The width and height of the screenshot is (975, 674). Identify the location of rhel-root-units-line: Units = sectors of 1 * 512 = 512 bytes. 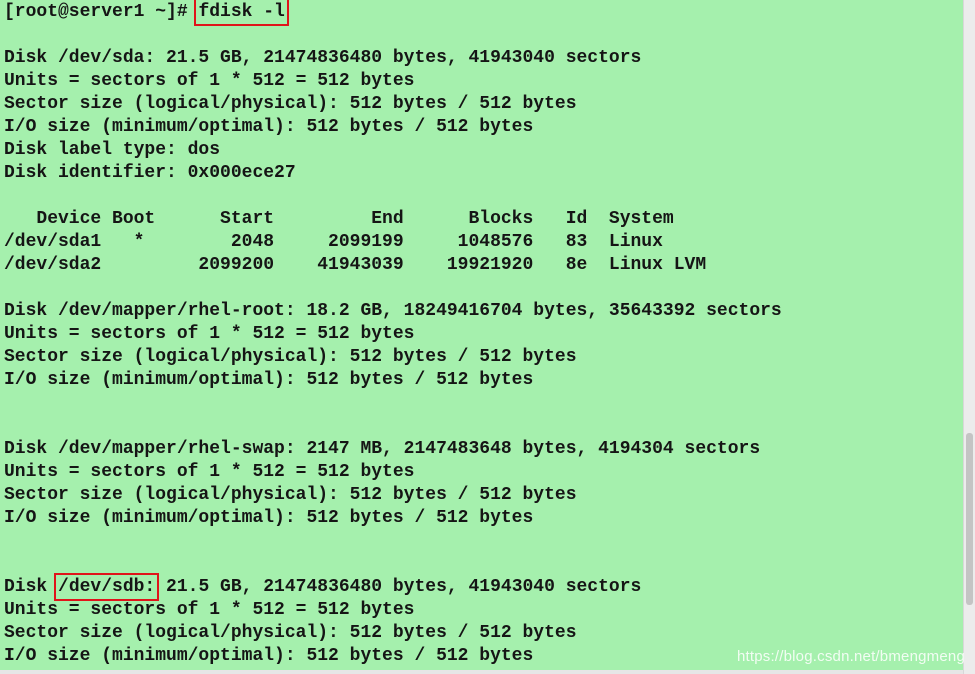
(209, 334).